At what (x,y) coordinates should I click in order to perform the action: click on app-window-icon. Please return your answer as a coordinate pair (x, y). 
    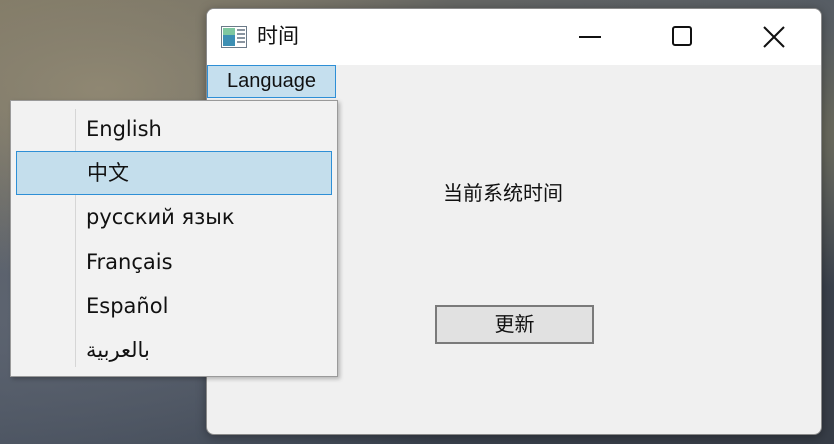
    Looking at the image, I should click on (234, 37).